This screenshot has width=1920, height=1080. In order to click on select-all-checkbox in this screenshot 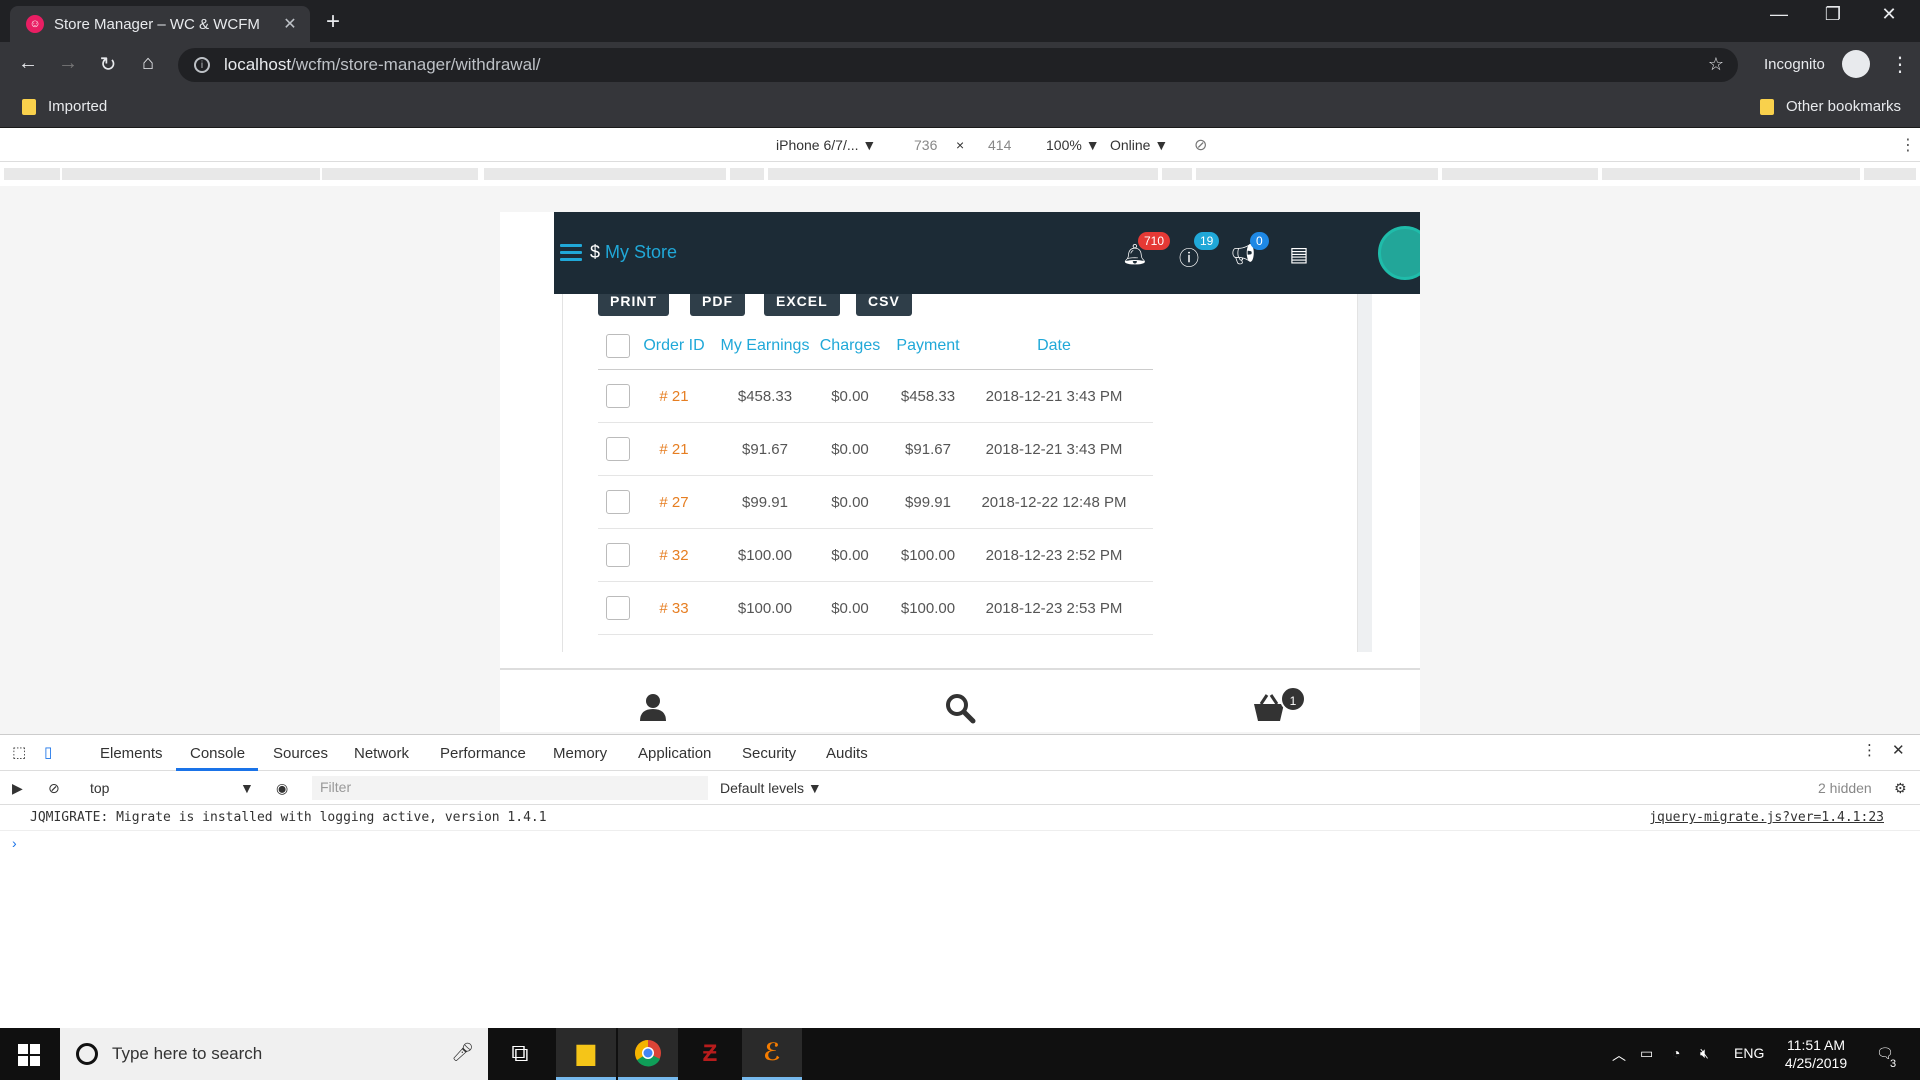, I will do `click(618, 345)`.